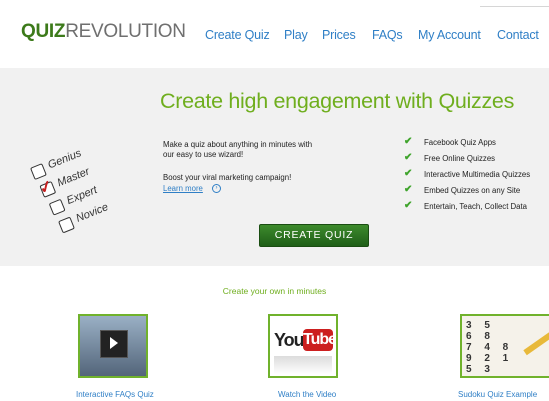 The image size is (549, 401). What do you see at coordinates (227, 177) in the screenshot?
I see `boost-text: Boost your viral marketing campaign!` at bounding box center [227, 177].